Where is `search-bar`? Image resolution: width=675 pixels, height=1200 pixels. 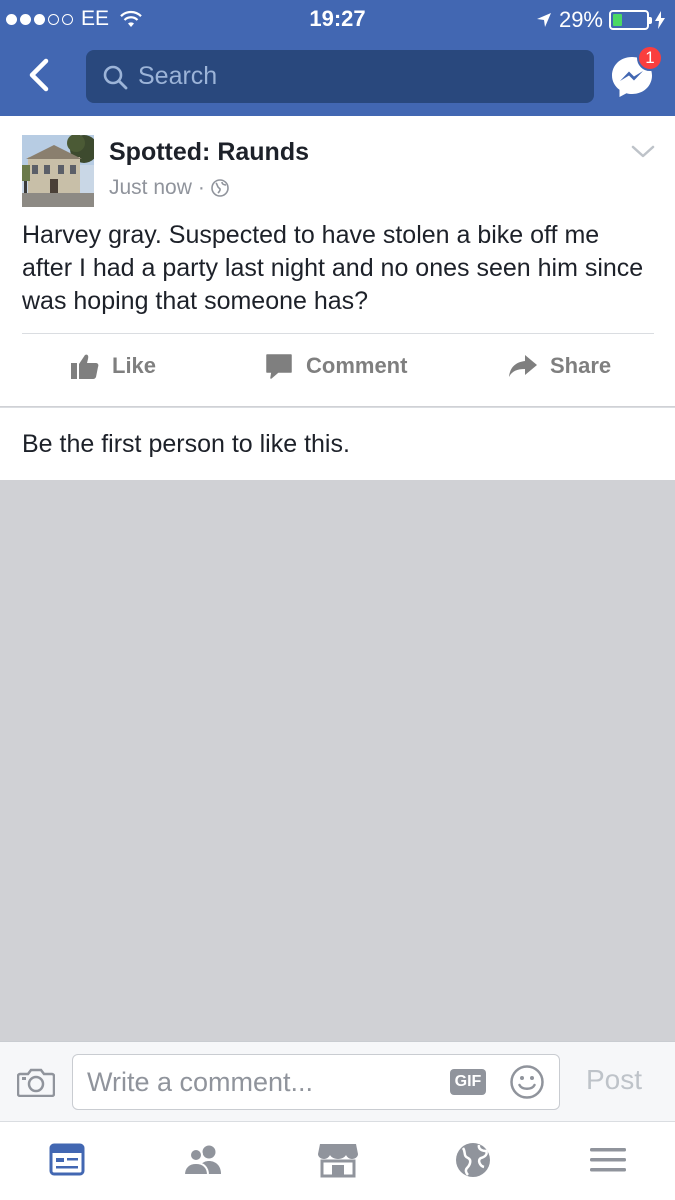 search-bar is located at coordinates (340, 76).